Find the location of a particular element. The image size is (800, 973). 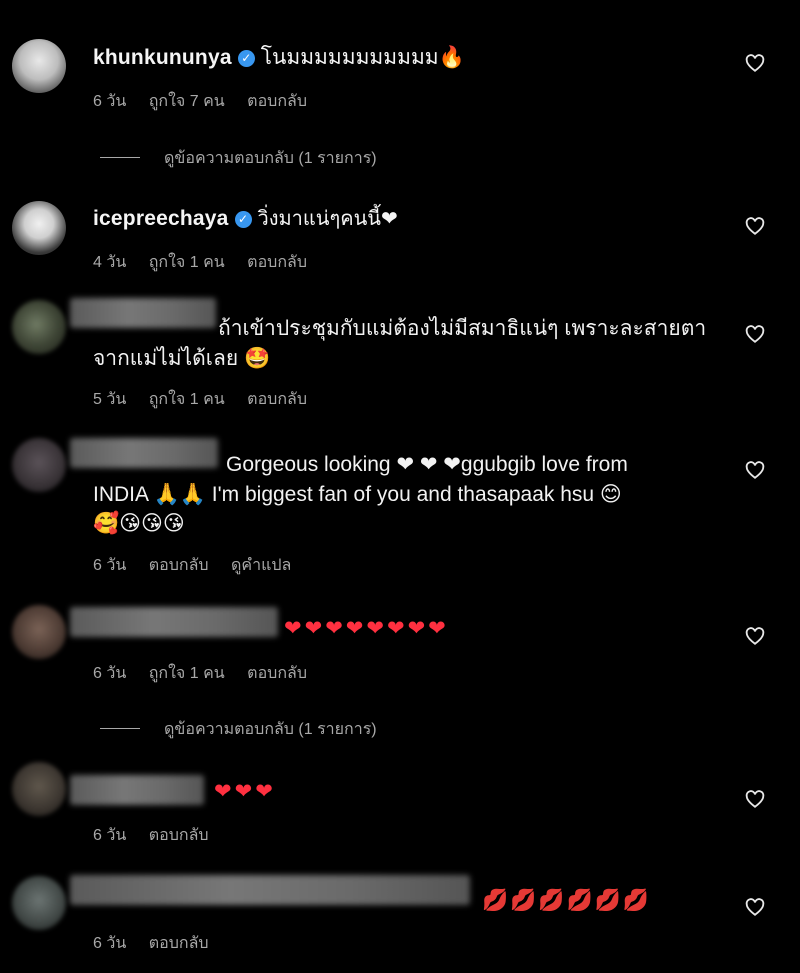

username: khunkununya is located at coordinates (162, 57).